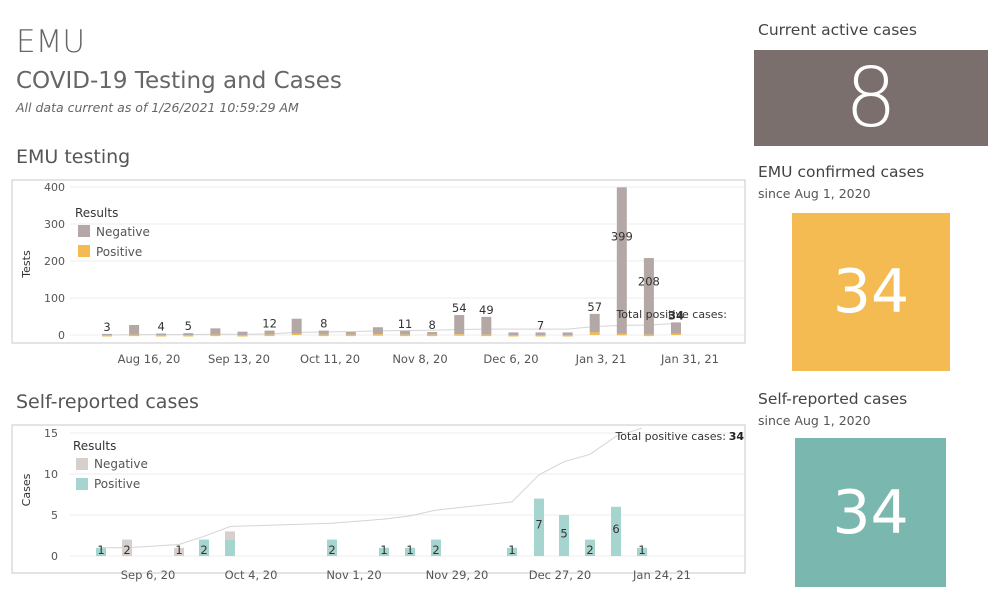  I want to click on testing-data-label: 54, so click(459, 308).